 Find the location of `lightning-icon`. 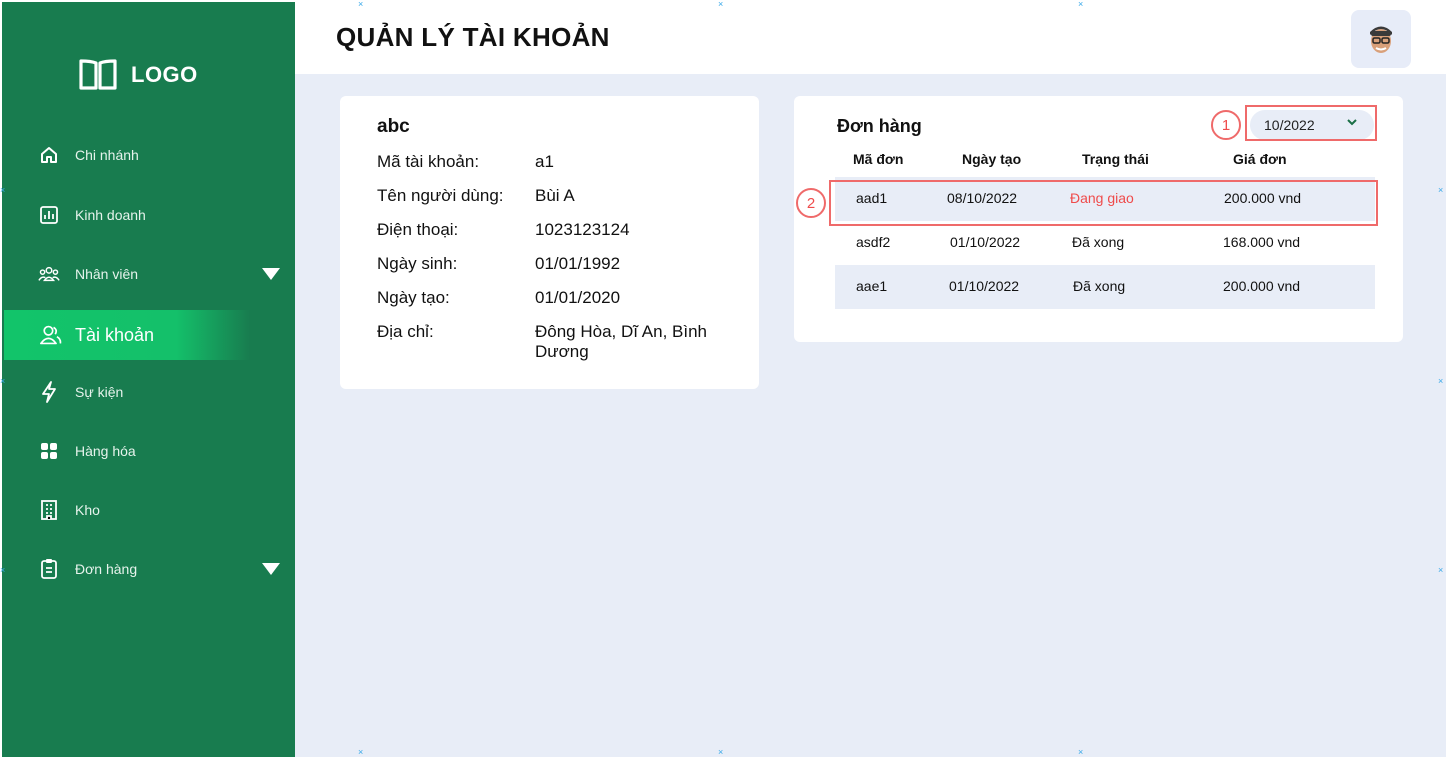

lightning-icon is located at coordinates (49, 392).